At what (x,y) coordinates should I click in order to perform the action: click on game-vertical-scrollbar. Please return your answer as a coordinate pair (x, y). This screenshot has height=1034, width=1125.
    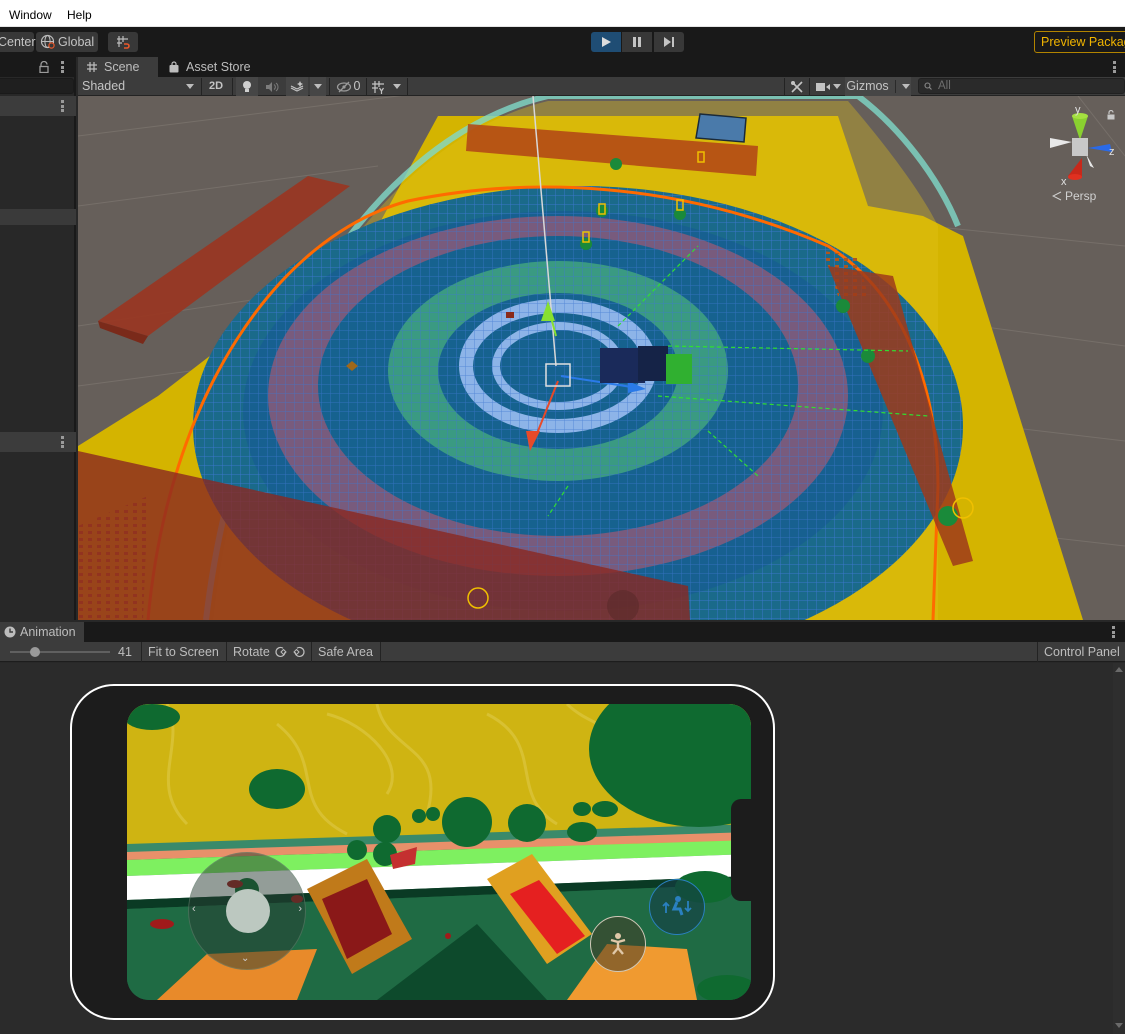
    Looking at the image, I should click on (1119, 848).